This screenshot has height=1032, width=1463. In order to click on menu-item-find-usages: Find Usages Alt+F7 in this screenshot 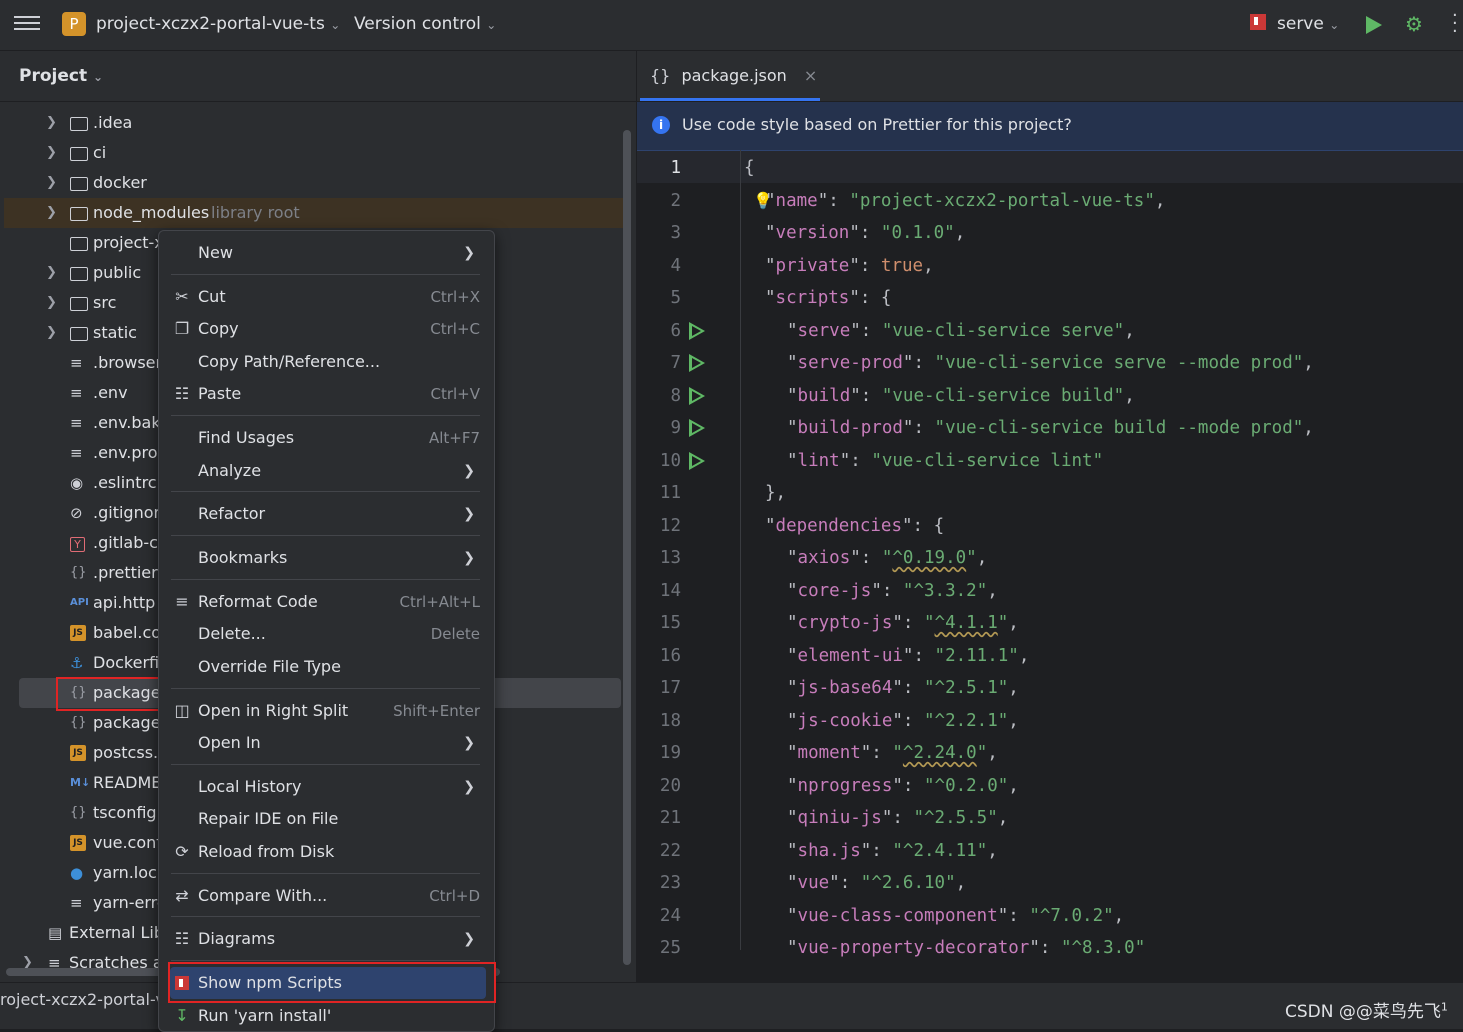, I will do `click(325, 438)`.